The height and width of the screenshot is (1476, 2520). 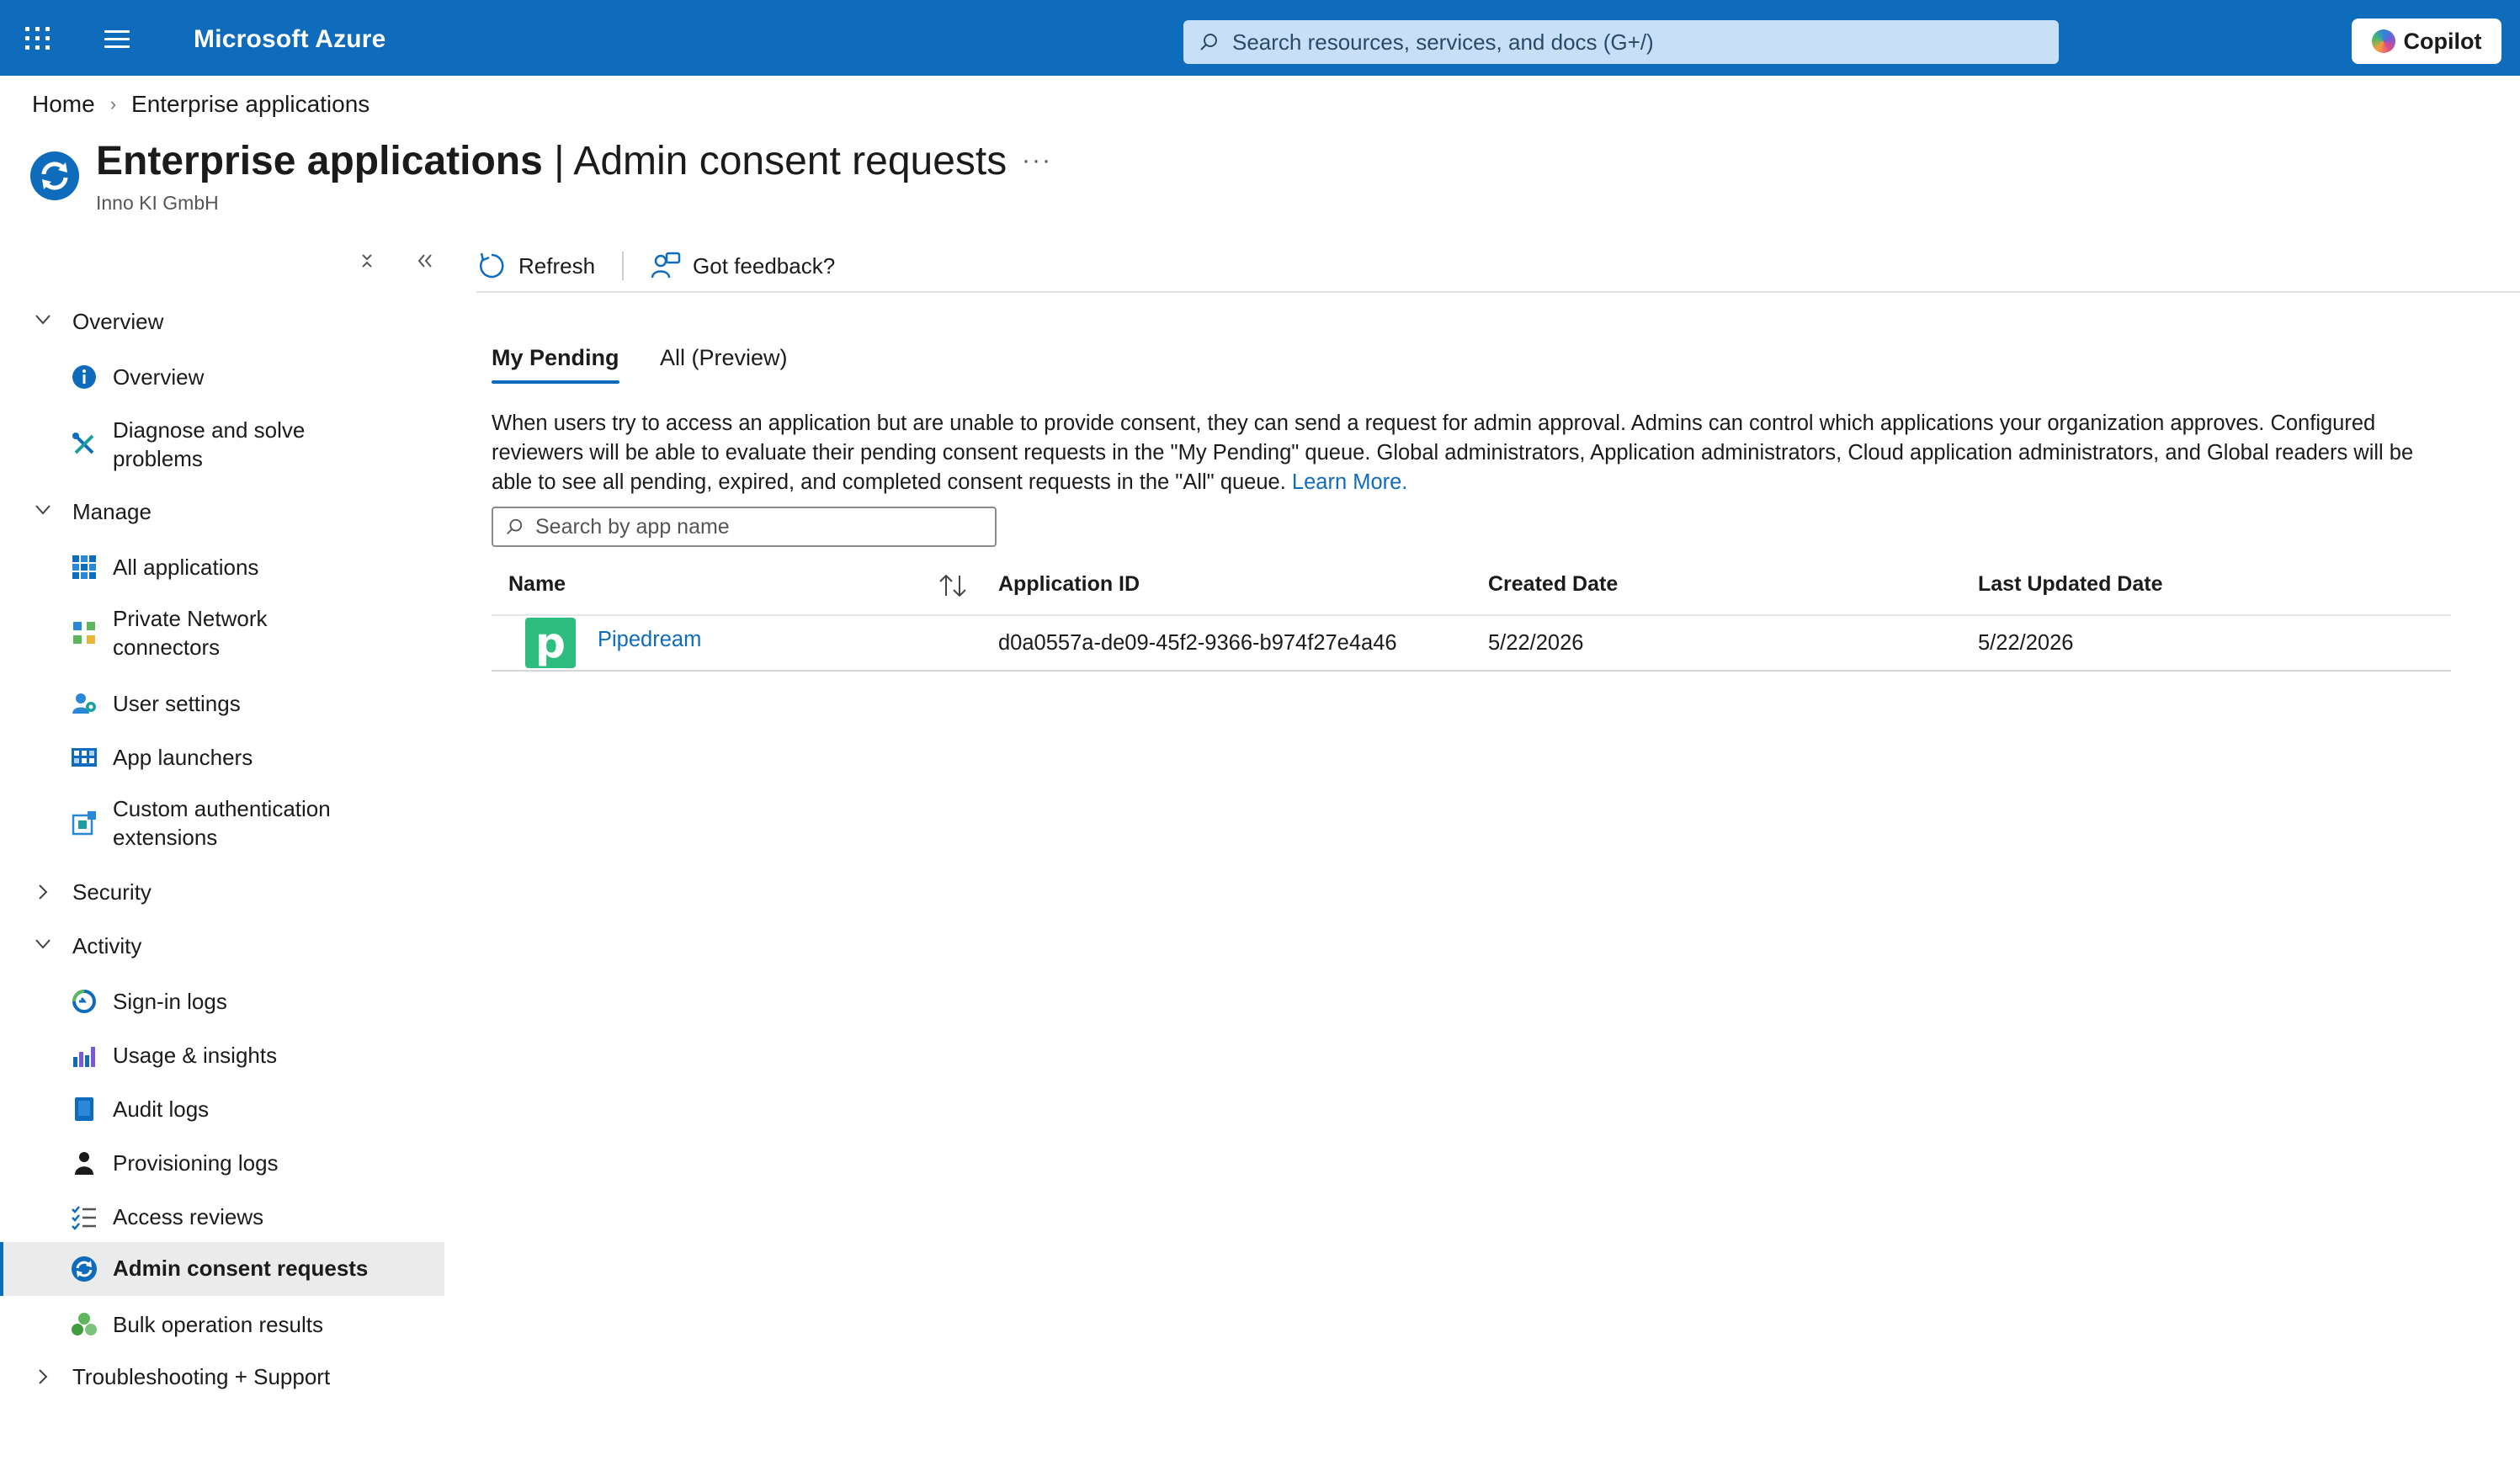 I want to click on column-header-last-updated-date: Last Updated Date, so click(x=2070, y=584).